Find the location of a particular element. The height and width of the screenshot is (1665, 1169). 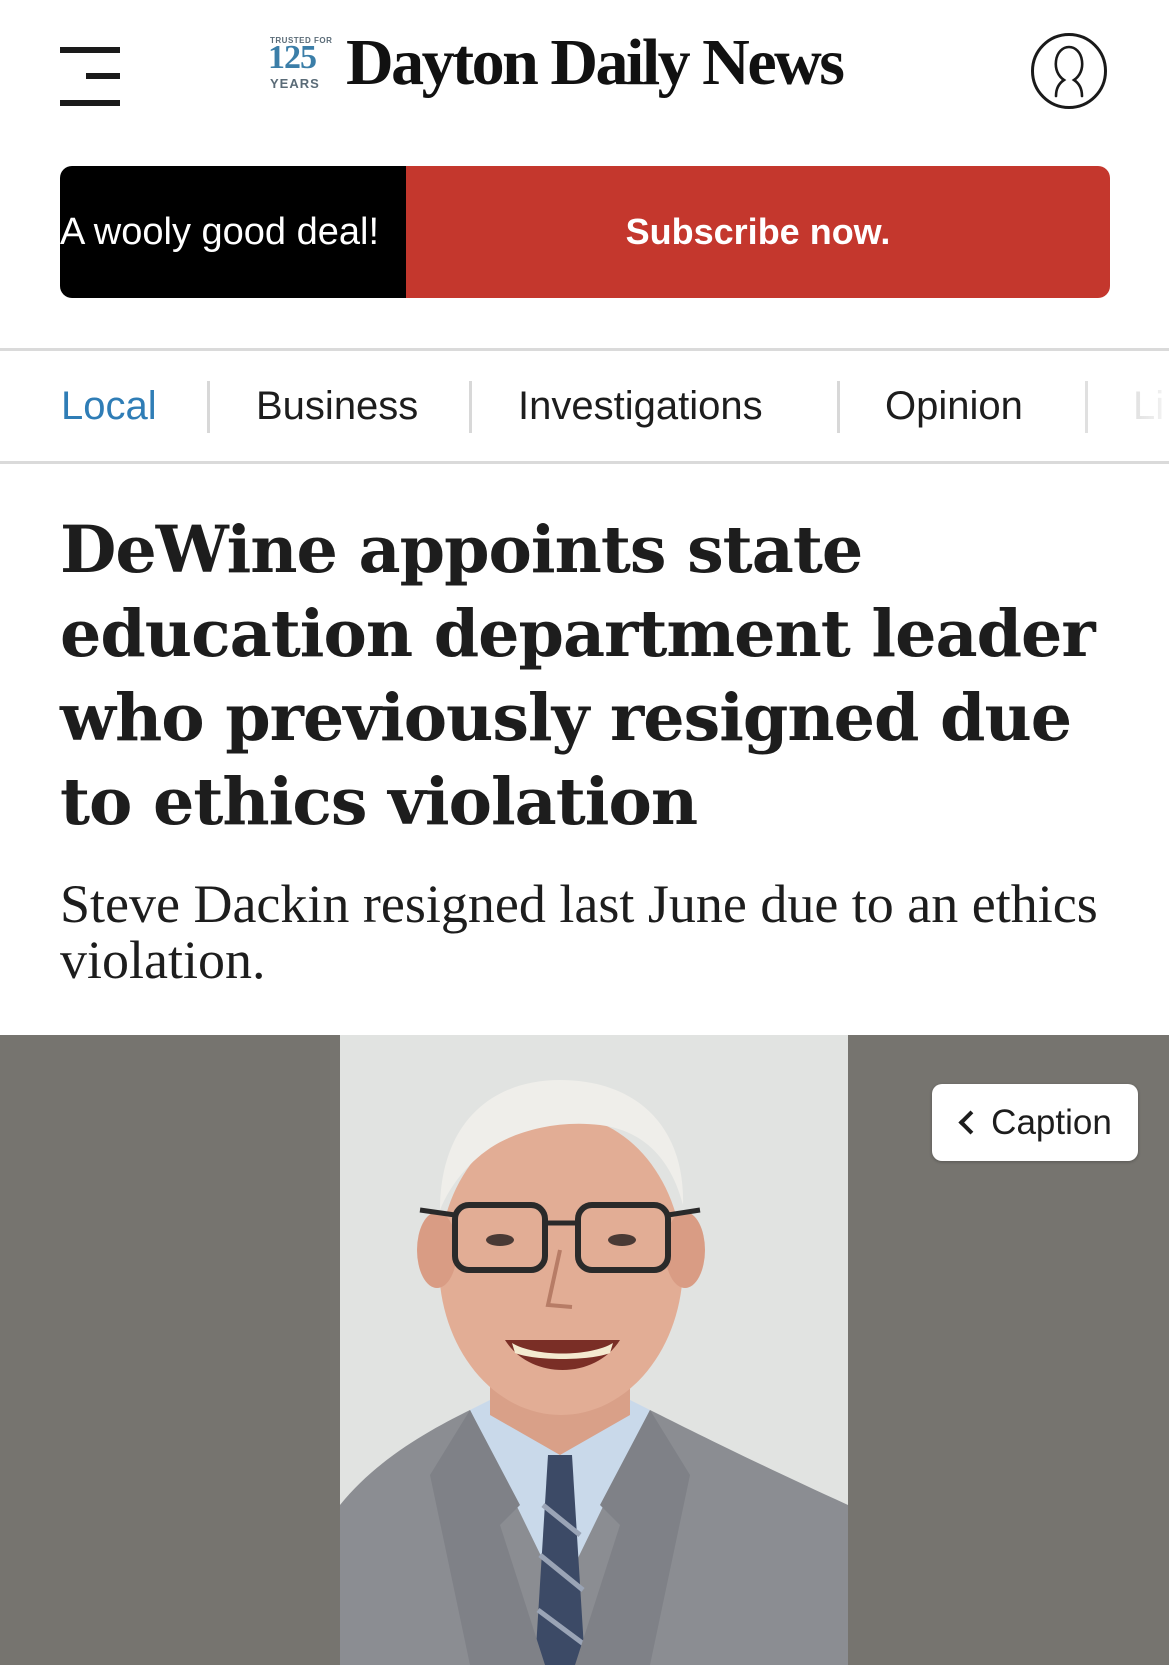

site-logo: TRUSTED FOR 125 YEARS Dayton Daily News is located at coordinates (556, 62).